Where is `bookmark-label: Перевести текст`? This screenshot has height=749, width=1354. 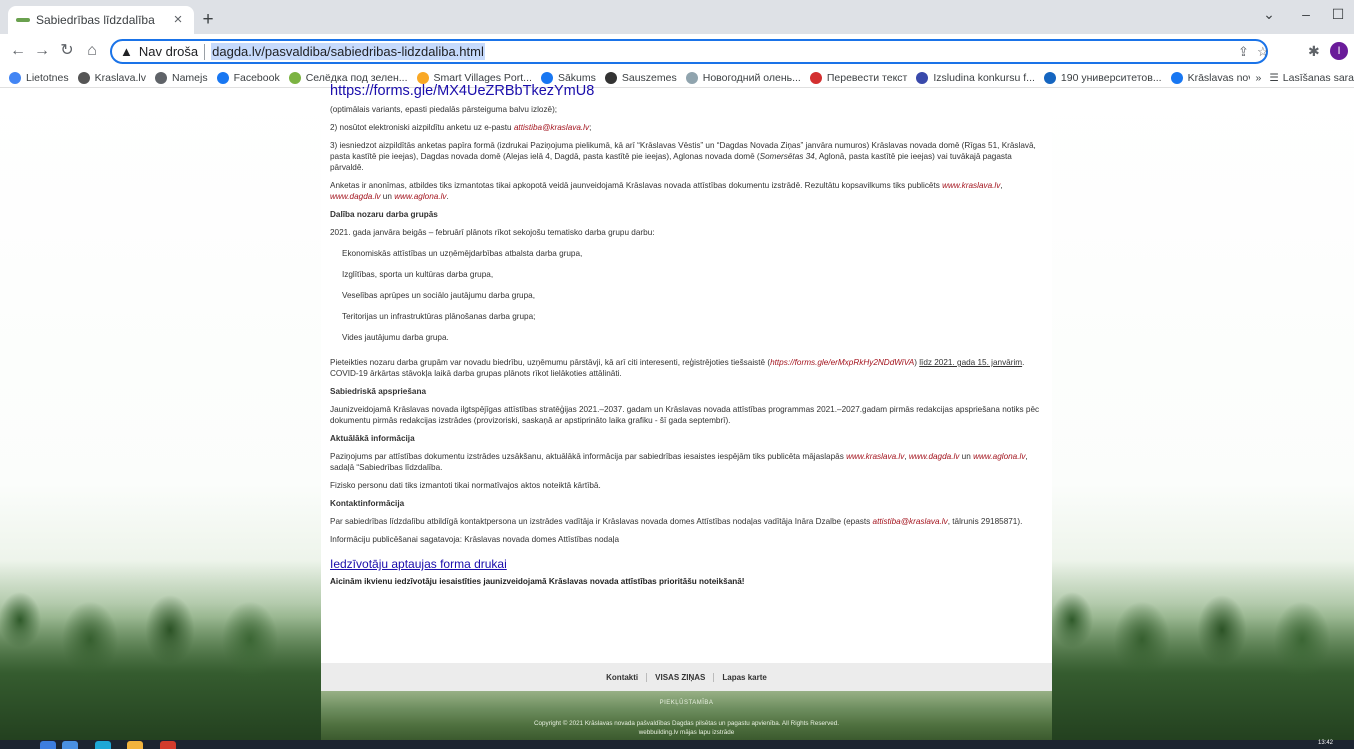 bookmark-label: Перевести текст is located at coordinates (867, 77).